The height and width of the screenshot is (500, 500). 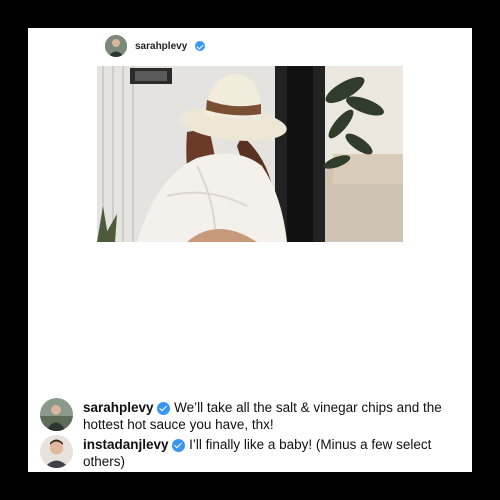 What do you see at coordinates (126, 444) in the screenshot?
I see `comment-username: instadanjlevy` at bounding box center [126, 444].